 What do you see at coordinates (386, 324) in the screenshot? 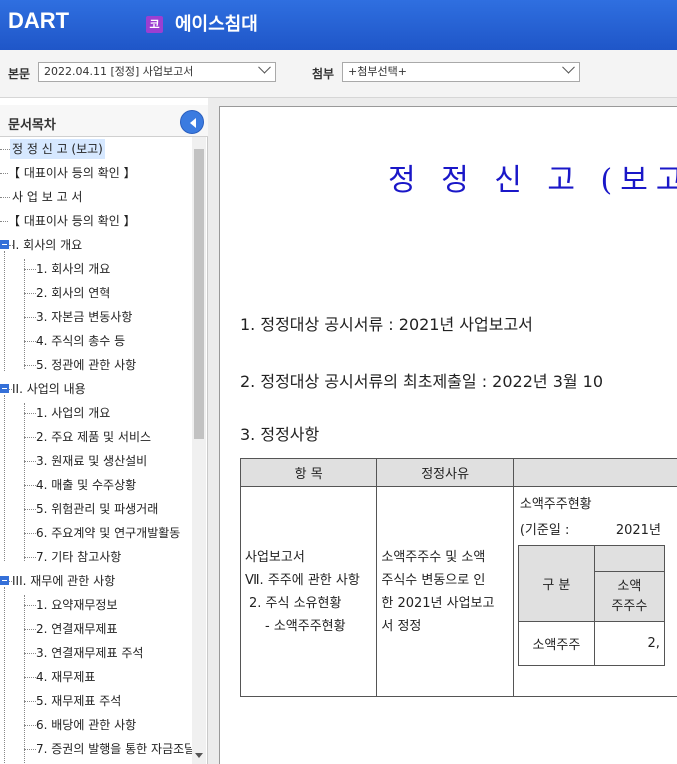
I see `correction-target-line: 1. 정정대상 공시서류 : 2021년 사업보고서` at bounding box center [386, 324].